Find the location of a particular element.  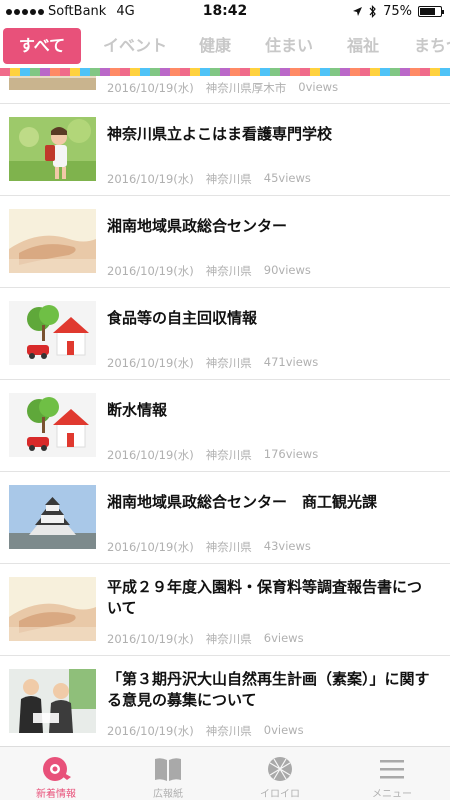

list-item: 断水情報 2016/10/19(水) 神奈川県 176views is located at coordinates (225, 426).